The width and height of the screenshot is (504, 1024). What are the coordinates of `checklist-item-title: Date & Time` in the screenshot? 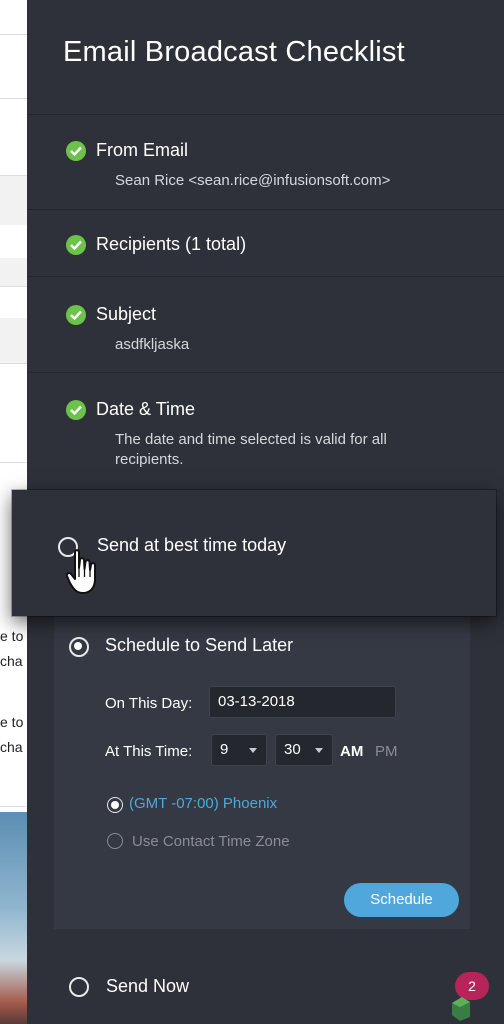 It's located at (146, 409).